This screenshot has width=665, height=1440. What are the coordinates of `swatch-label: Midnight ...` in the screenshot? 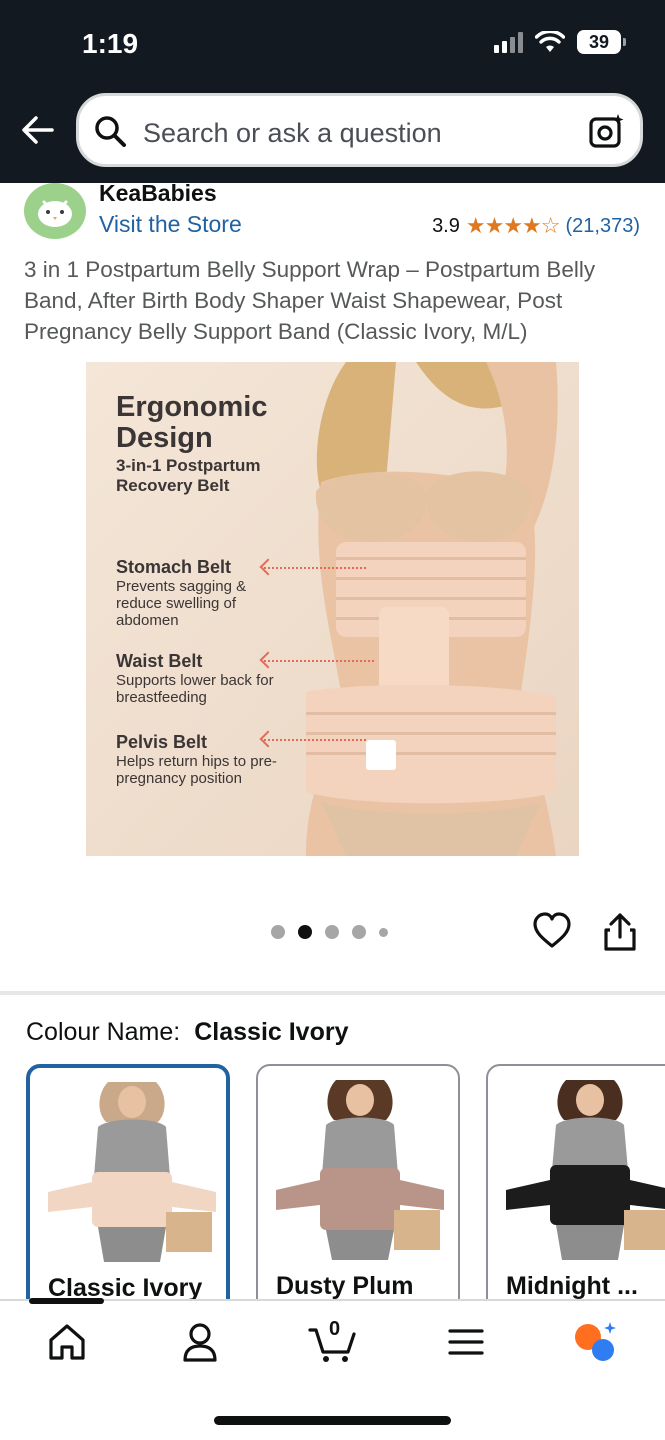 It's located at (572, 1286).